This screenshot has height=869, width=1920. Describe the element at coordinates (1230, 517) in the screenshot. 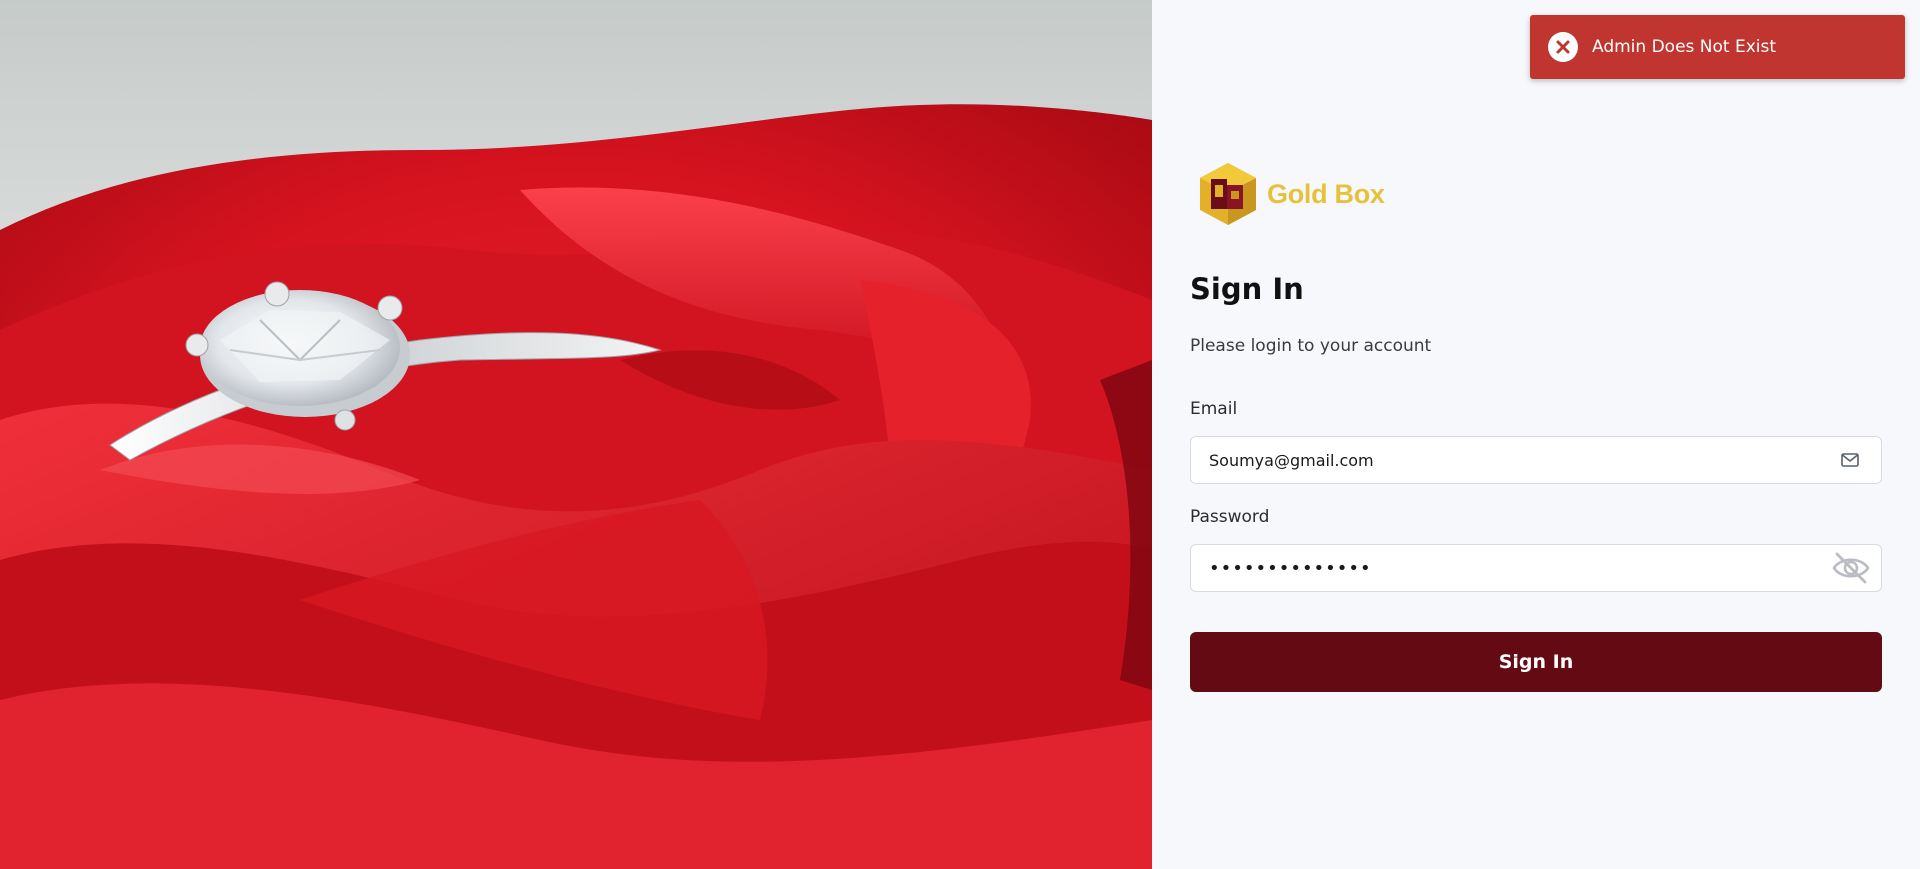

I see `password-label: Password` at that location.